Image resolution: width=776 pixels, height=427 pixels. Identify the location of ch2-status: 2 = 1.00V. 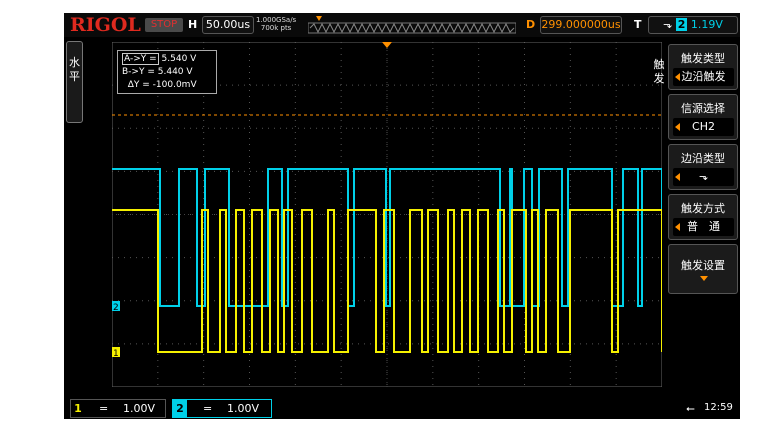
(222, 408).